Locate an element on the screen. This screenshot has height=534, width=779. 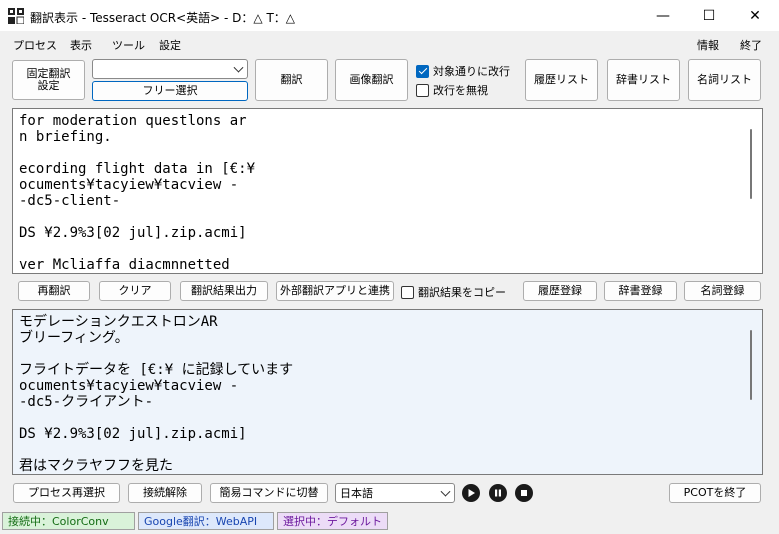
register-noun-label: 名詞登録 is located at coordinates (722, 290).